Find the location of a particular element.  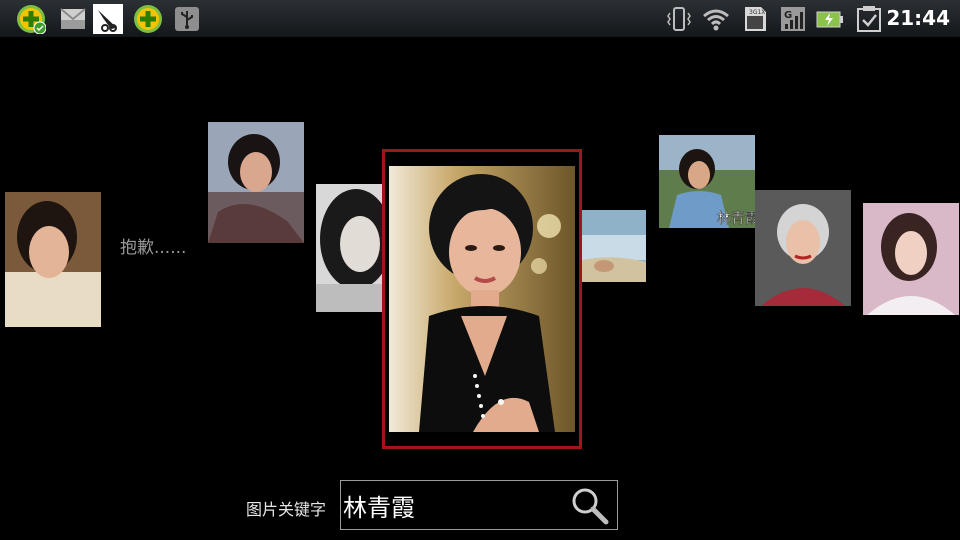

360-plus-icon is located at coordinates (148, 19).